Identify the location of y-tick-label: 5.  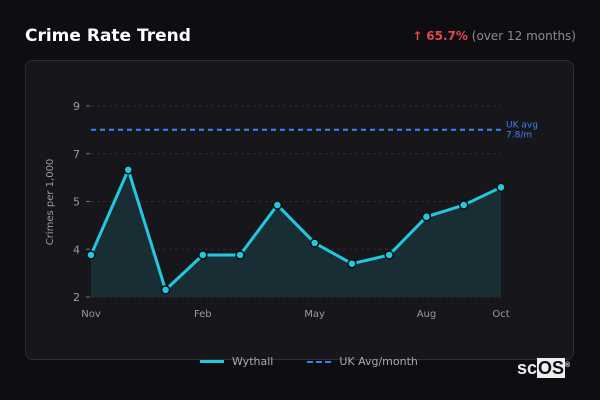
(76, 202).